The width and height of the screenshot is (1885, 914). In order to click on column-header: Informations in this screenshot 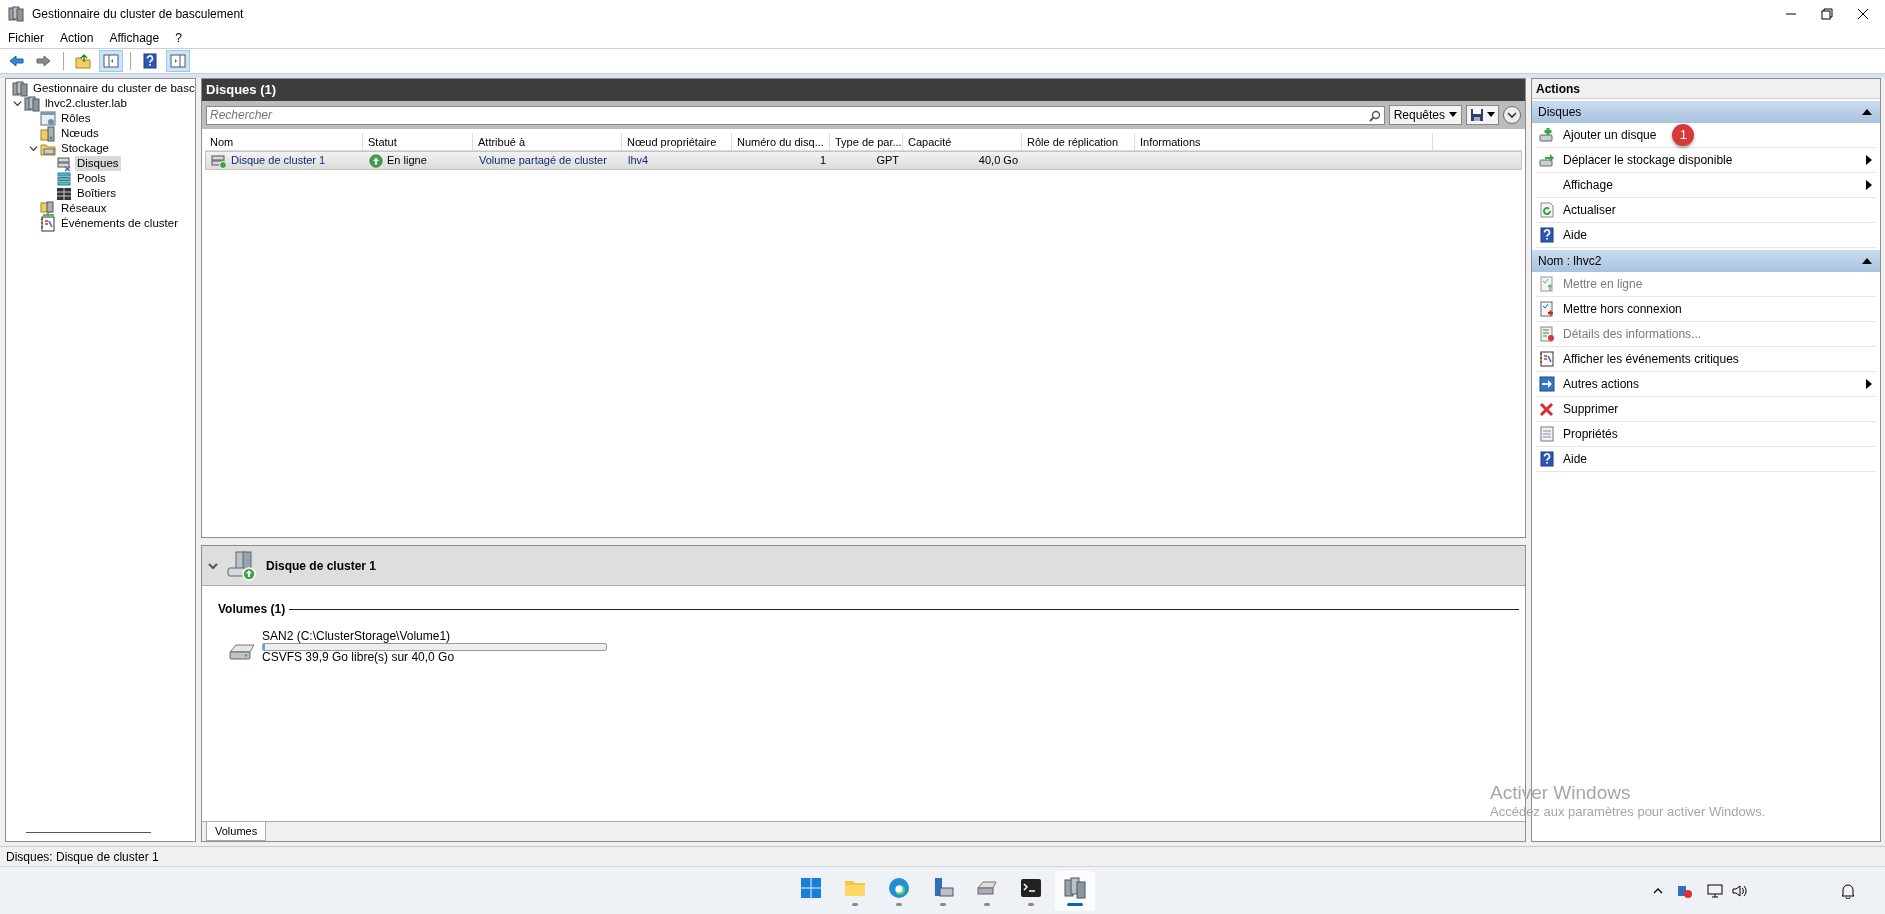, I will do `click(1284, 141)`.